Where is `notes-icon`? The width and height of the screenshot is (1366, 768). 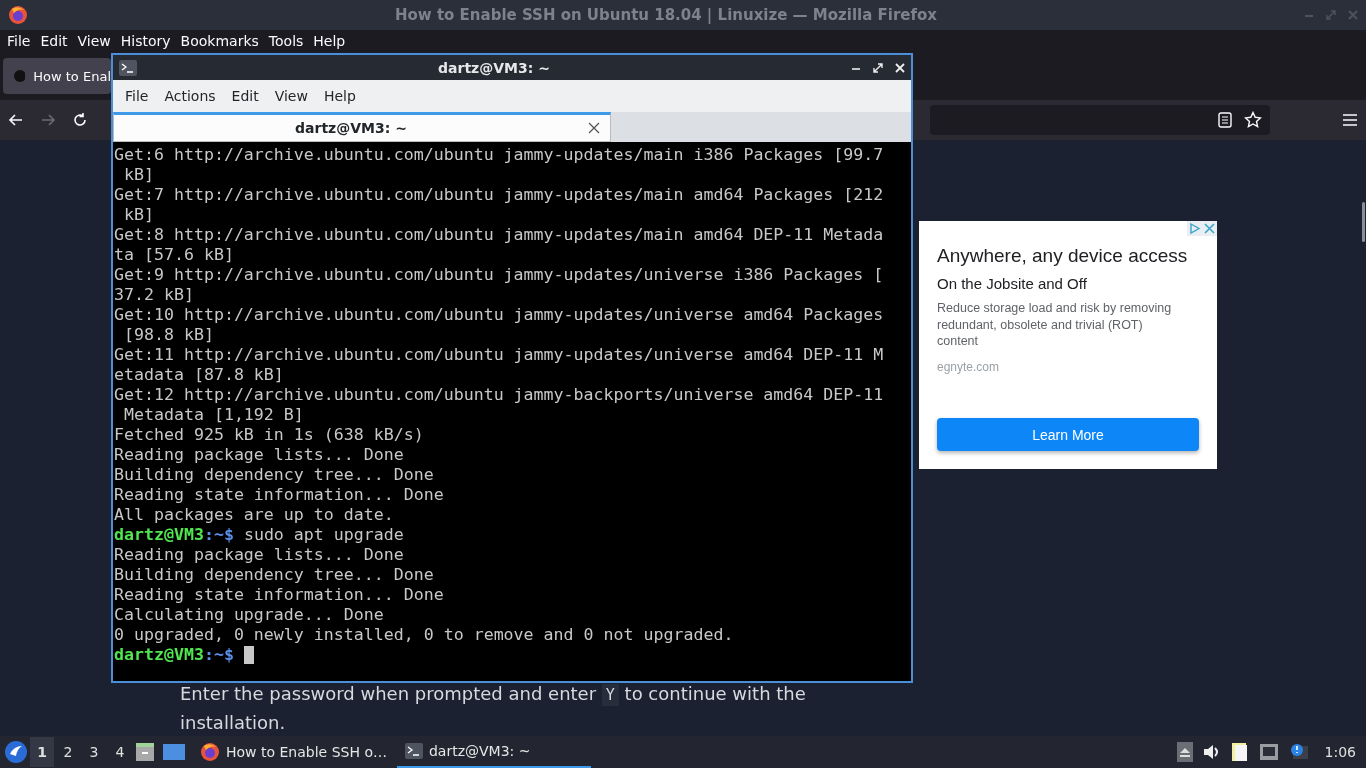 notes-icon is located at coordinates (1239, 752).